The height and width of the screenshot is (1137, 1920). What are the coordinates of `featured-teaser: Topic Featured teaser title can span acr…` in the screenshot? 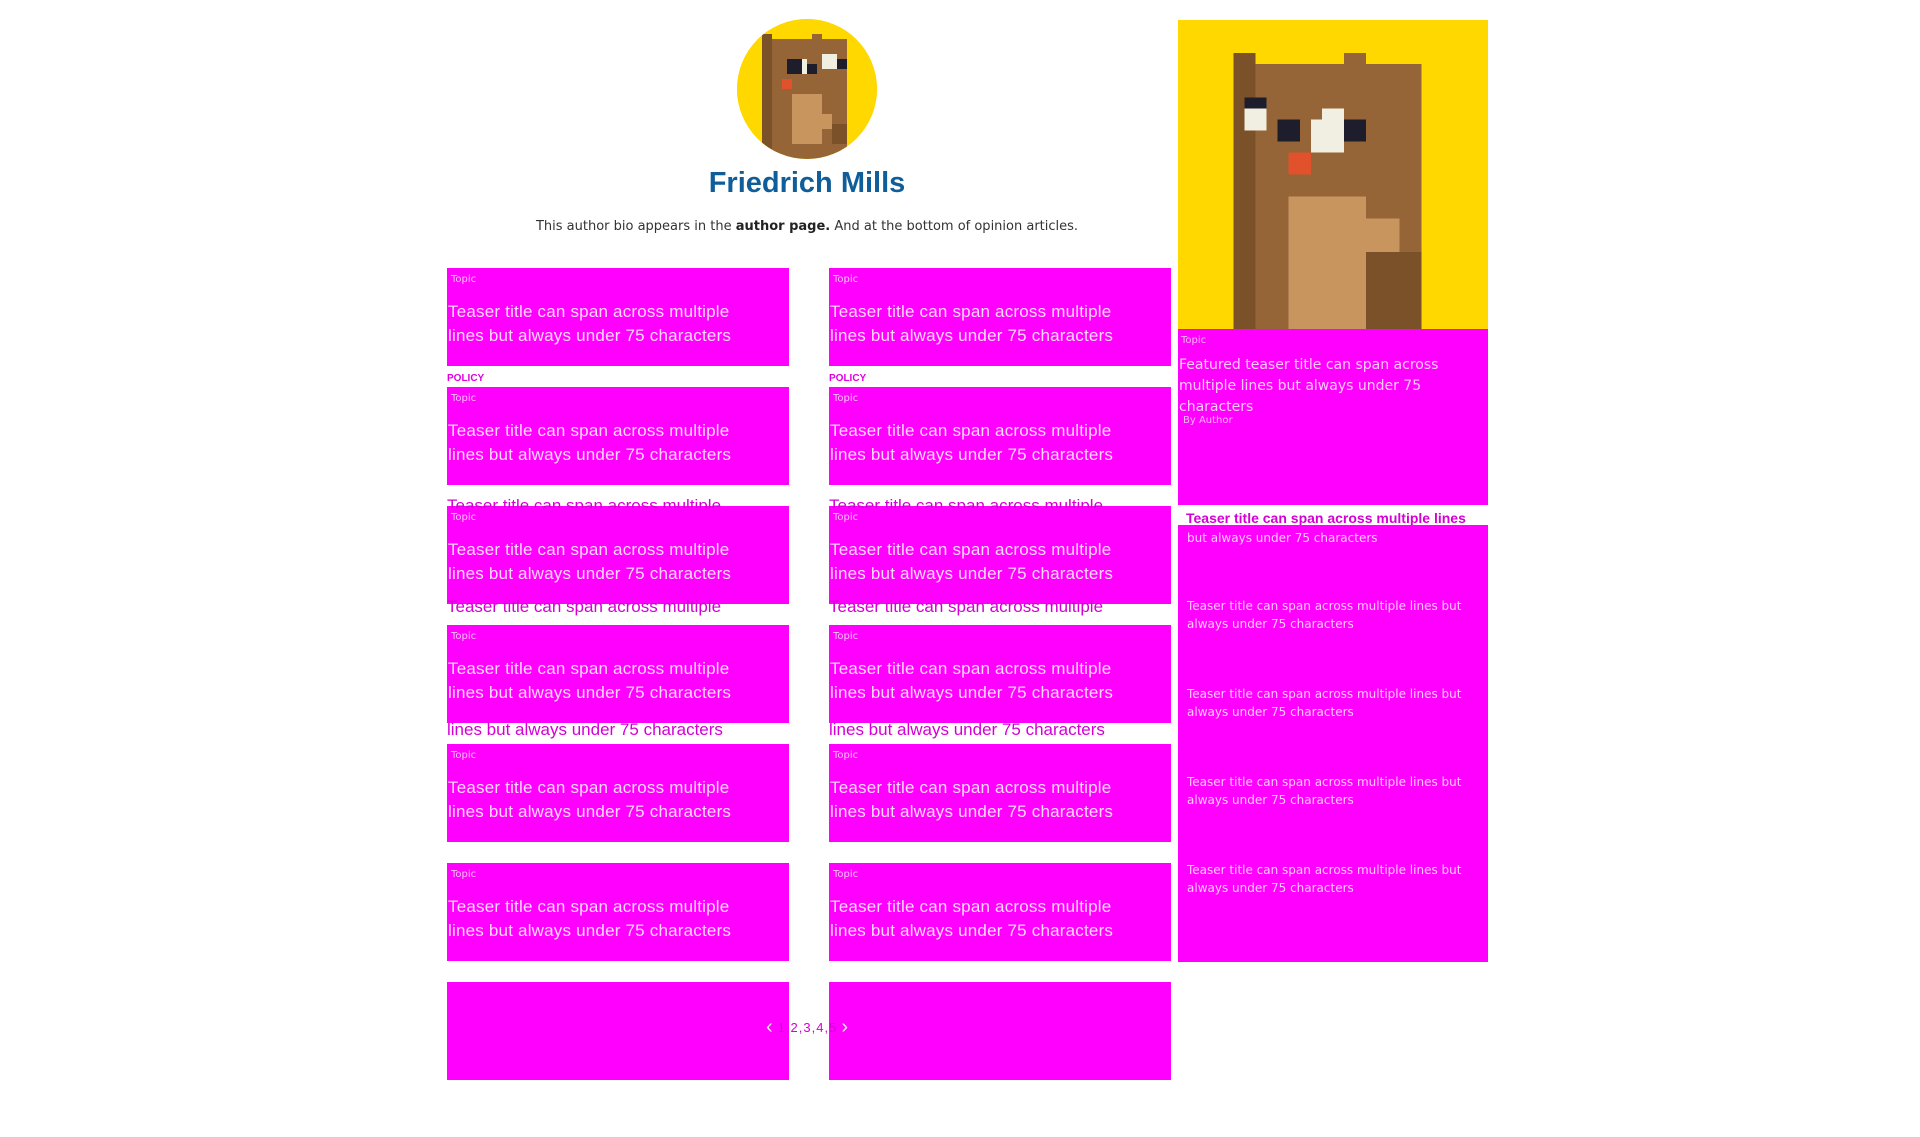 It's located at (1333, 417).